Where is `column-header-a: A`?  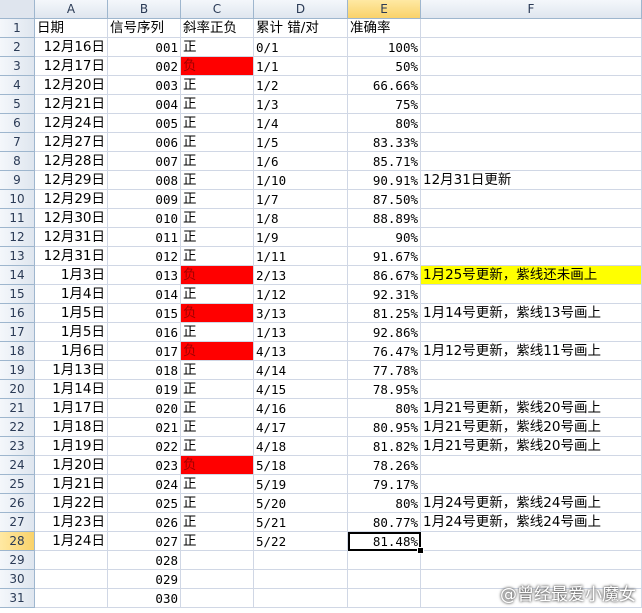 column-header-a: A is located at coordinates (71, 9).